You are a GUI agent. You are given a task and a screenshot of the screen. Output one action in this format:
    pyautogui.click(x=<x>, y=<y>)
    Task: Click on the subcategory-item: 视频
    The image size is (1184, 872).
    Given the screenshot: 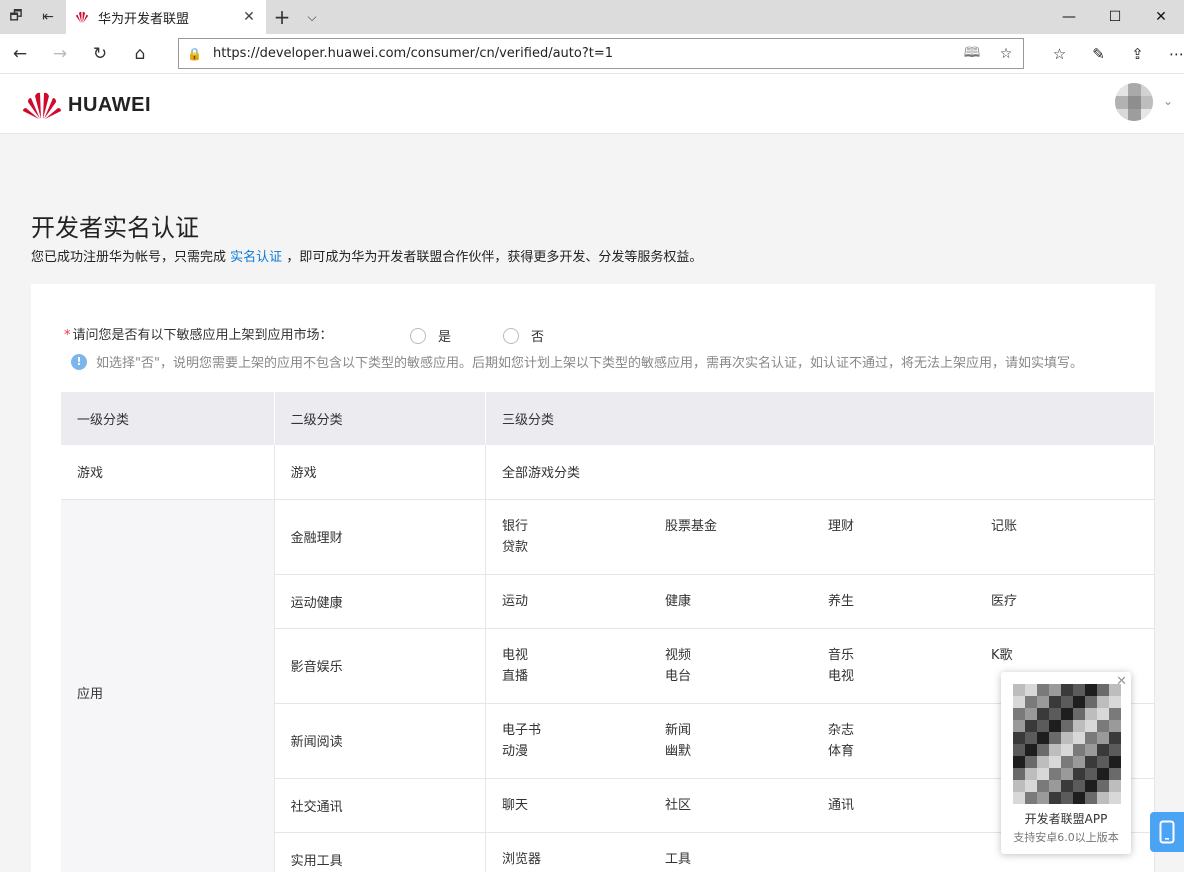 What is the action you would take?
    pyautogui.click(x=677, y=655)
    